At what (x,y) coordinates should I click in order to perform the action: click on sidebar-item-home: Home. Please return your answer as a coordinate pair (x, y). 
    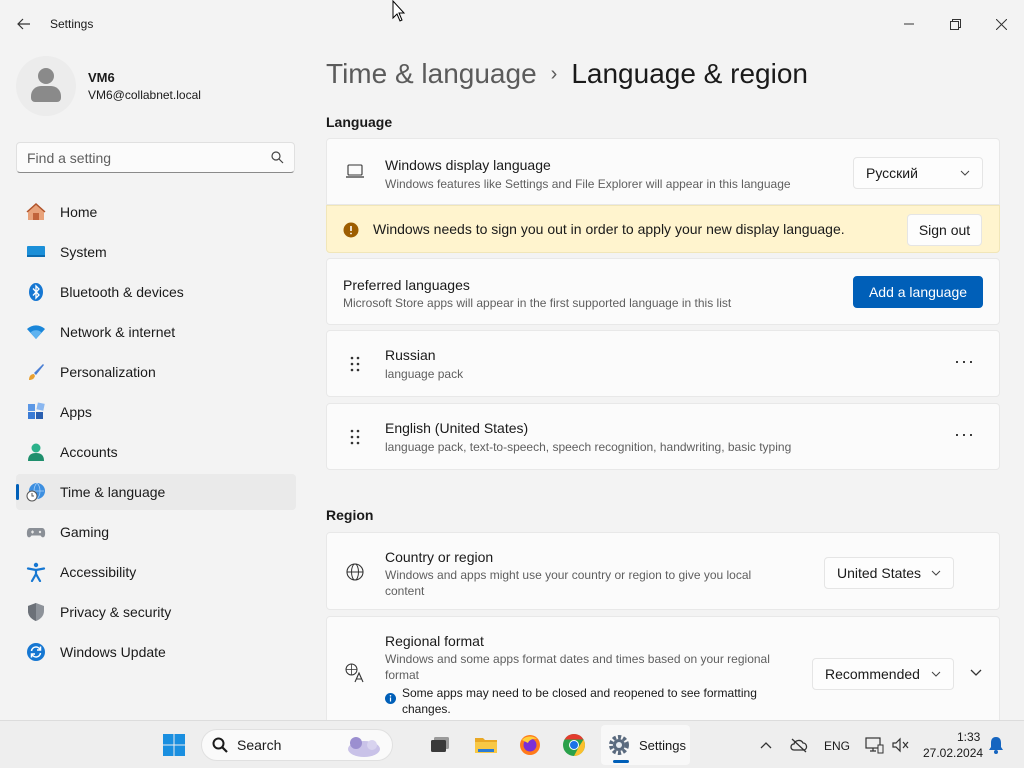
    Looking at the image, I should click on (156, 212).